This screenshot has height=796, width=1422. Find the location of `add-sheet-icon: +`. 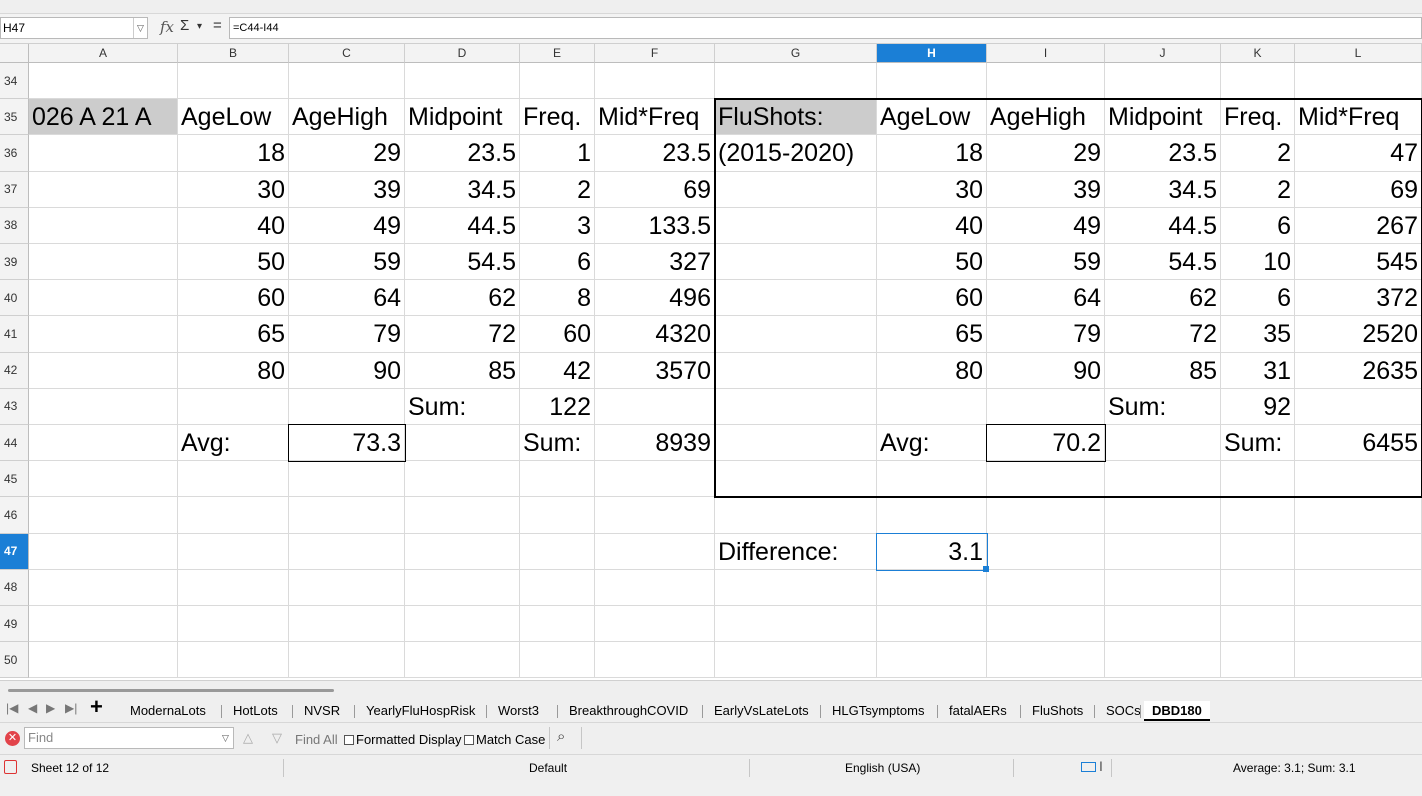

add-sheet-icon: + is located at coordinates (96, 707).